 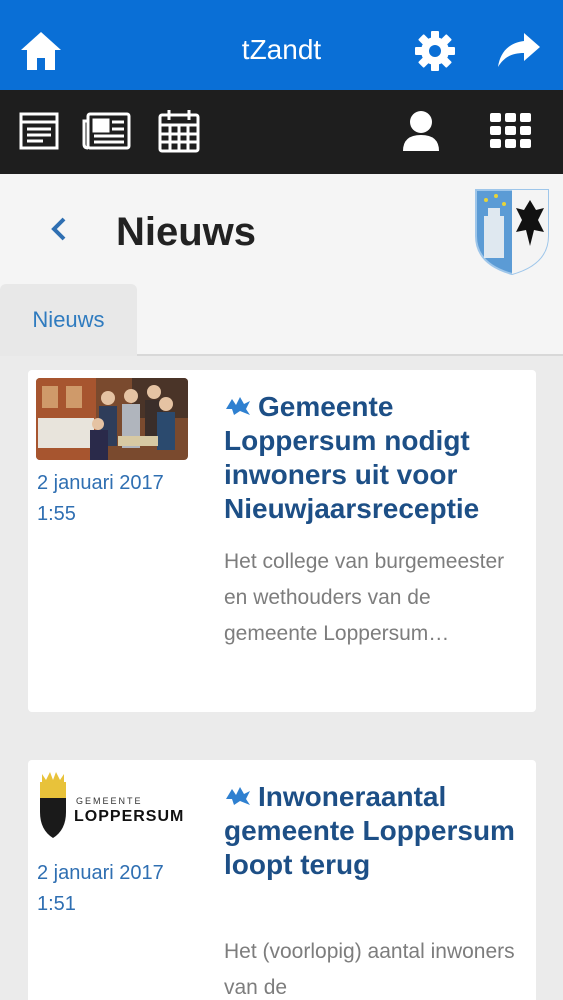 I want to click on gear-icon, so click(x=435, y=51).